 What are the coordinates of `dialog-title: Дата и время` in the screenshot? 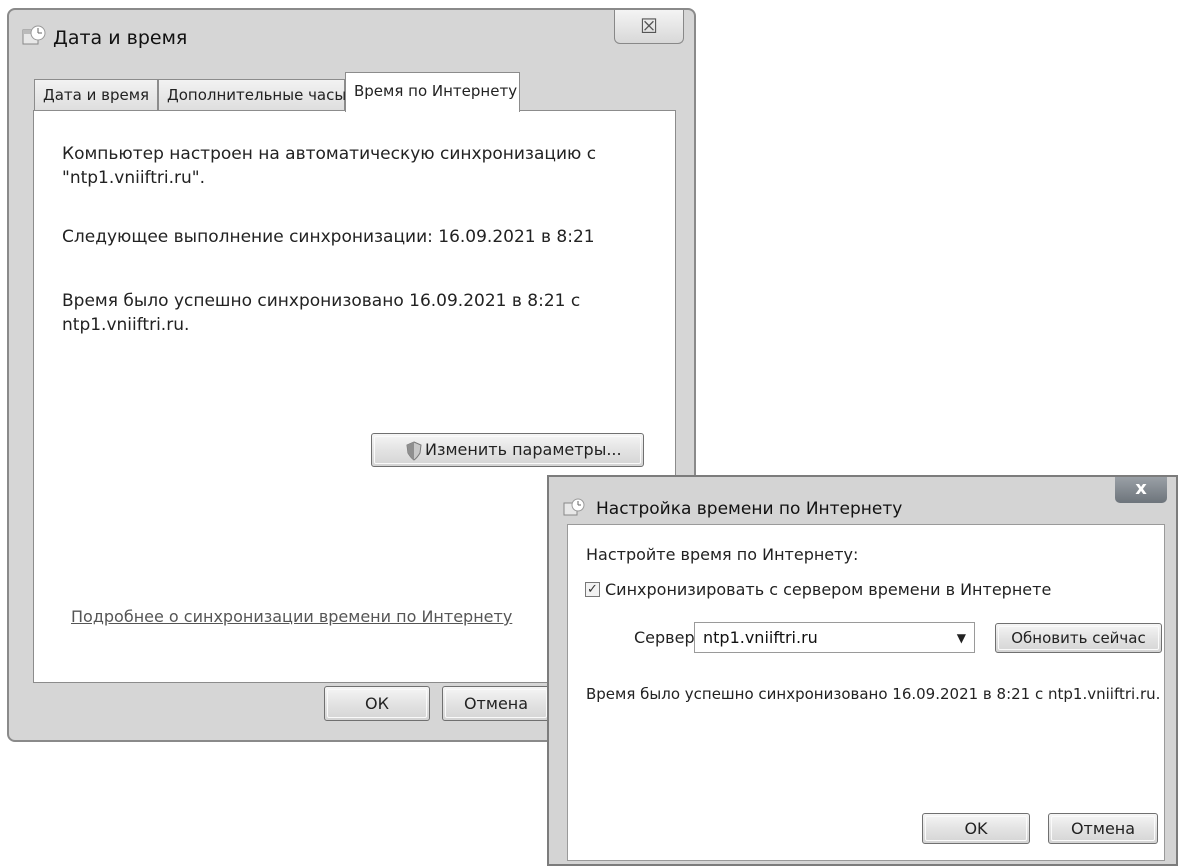 It's located at (120, 38).